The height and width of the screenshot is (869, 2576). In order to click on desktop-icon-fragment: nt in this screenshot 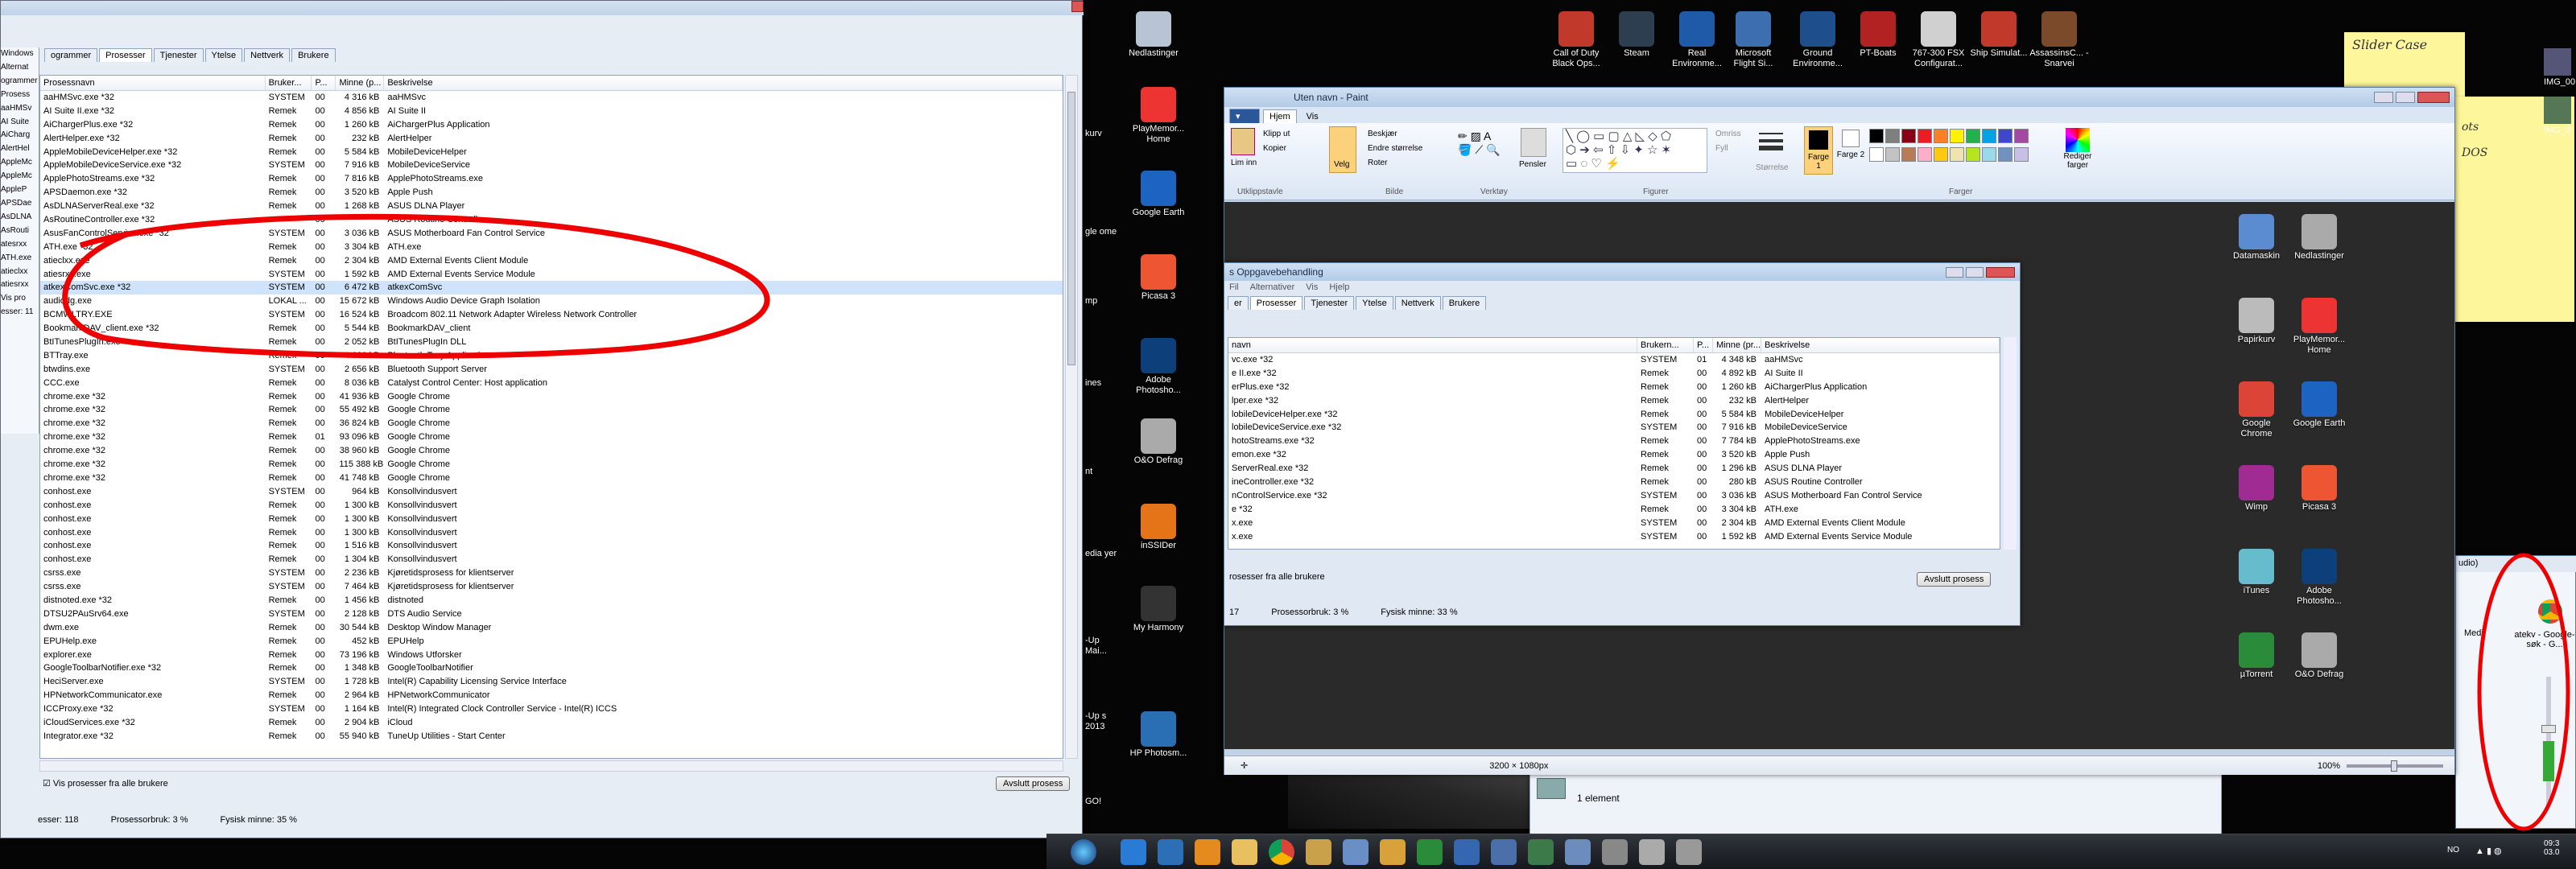, I will do `click(1101, 472)`.